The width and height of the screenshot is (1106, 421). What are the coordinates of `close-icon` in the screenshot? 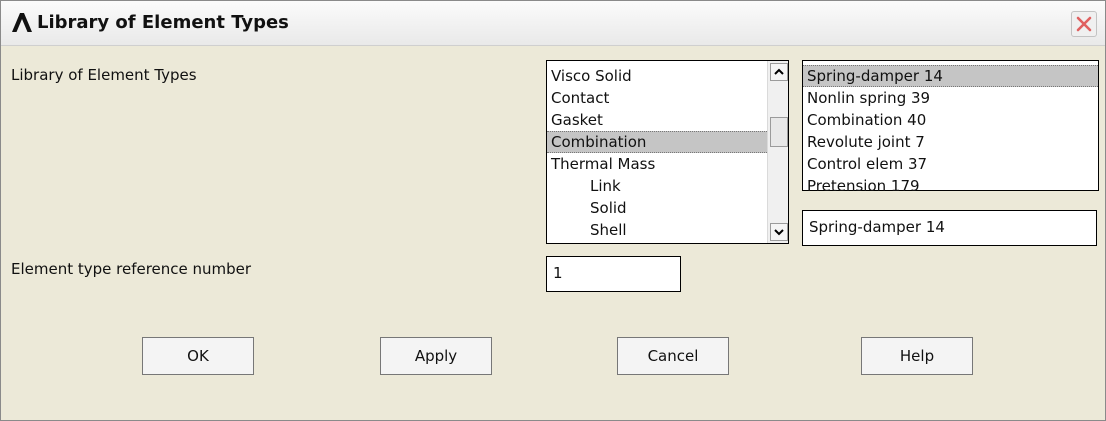 It's located at (1084, 28).